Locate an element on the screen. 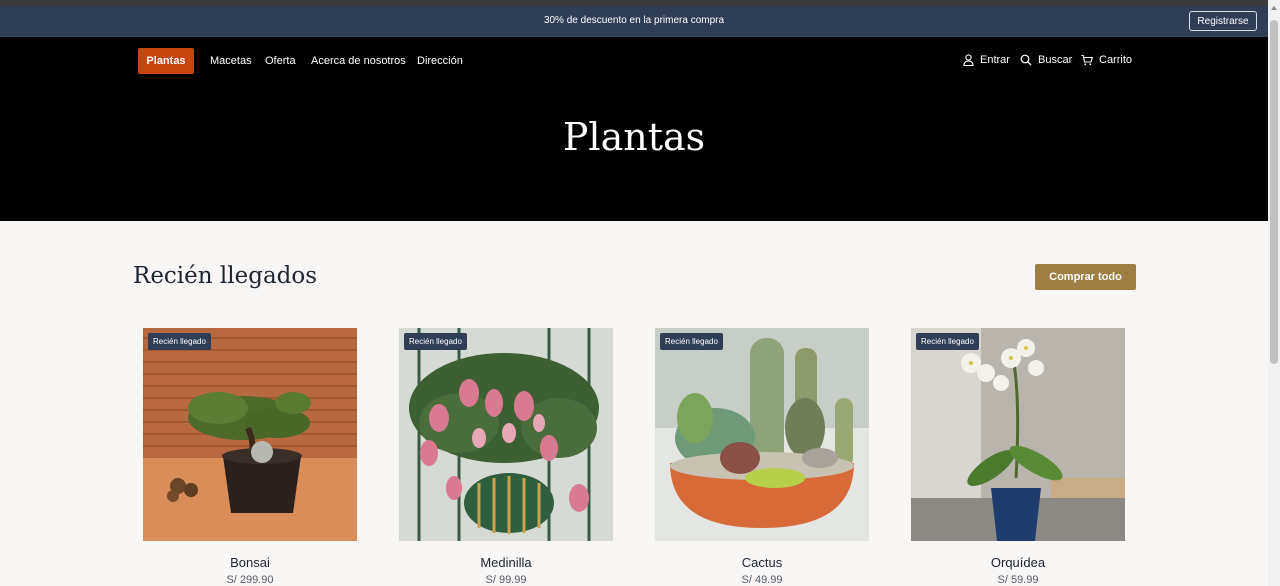 This screenshot has height=586, width=1280. product-price: S/ 49.99 is located at coordinates (762, 580).